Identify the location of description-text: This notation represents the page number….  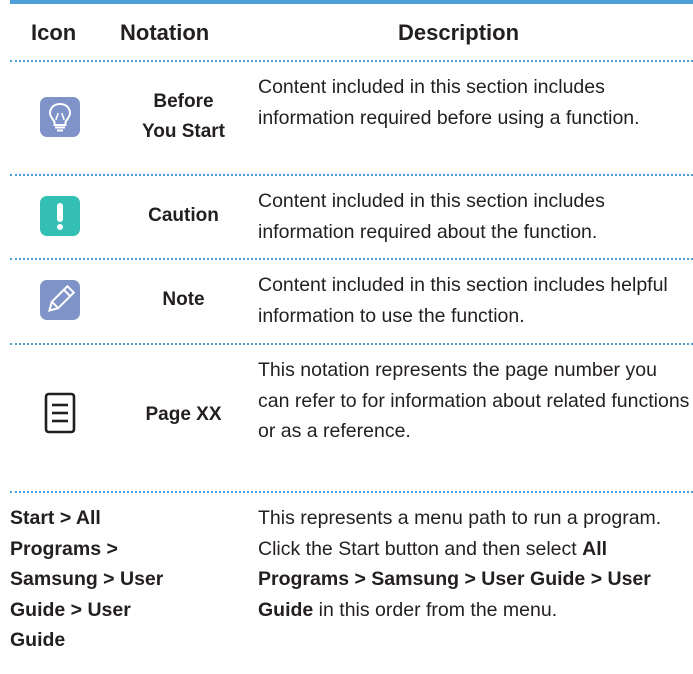
(474, 400).